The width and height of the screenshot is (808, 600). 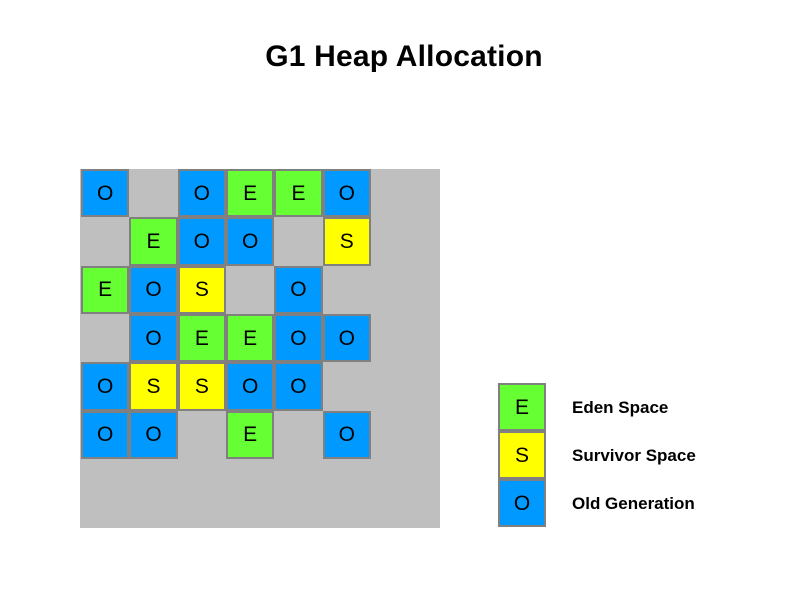 I want to click on legend-label-eden: Eden Space, so click(x=620, y=407).